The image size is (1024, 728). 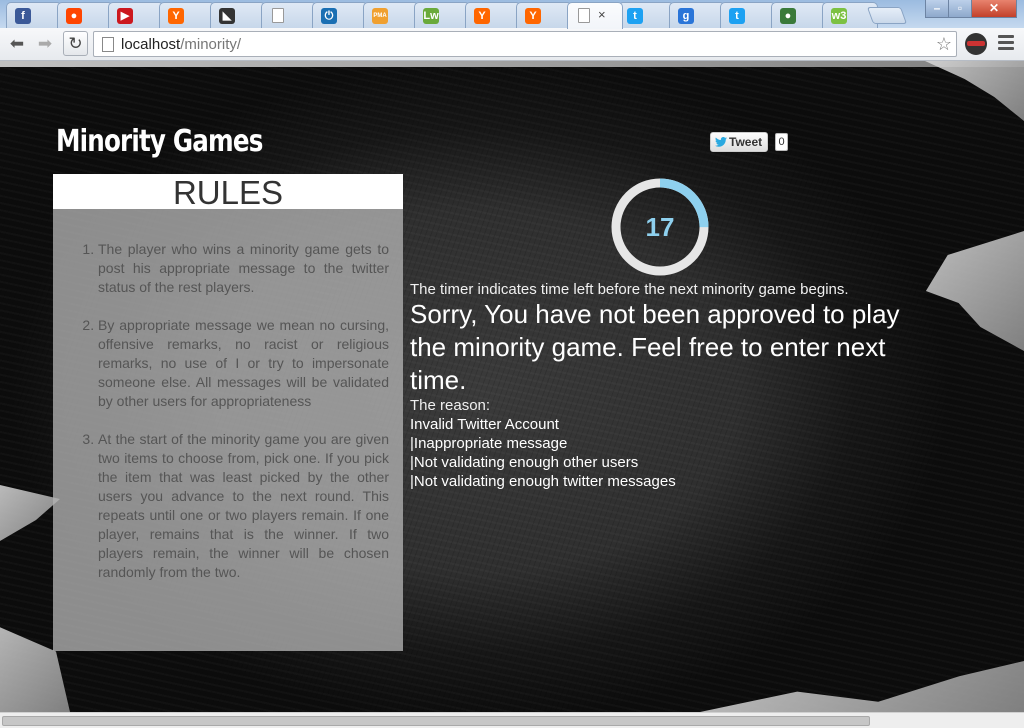 What do you see at coordinates (524, 462) in the screenshot?
I see `reason-item: |Not validating enough other users` at bounding box center [524, 462].